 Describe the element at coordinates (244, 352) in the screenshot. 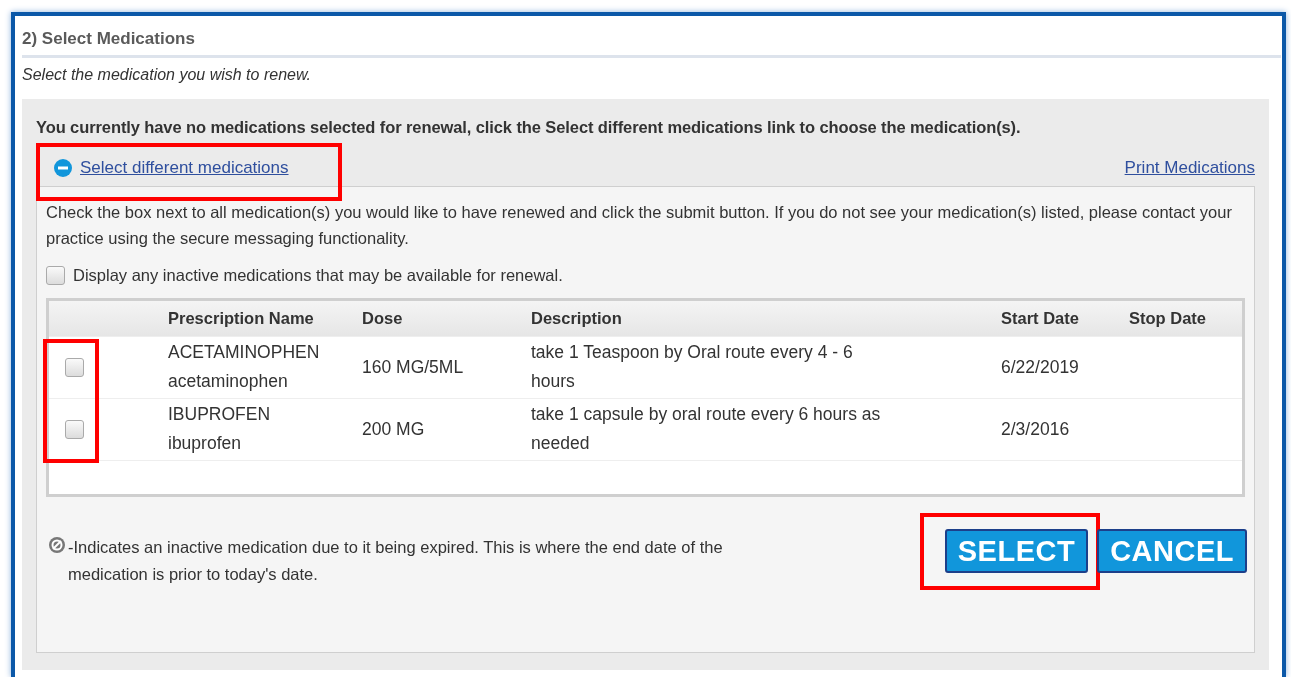

I see `table-cell-text: ACETAMINOPHEN` at that location.